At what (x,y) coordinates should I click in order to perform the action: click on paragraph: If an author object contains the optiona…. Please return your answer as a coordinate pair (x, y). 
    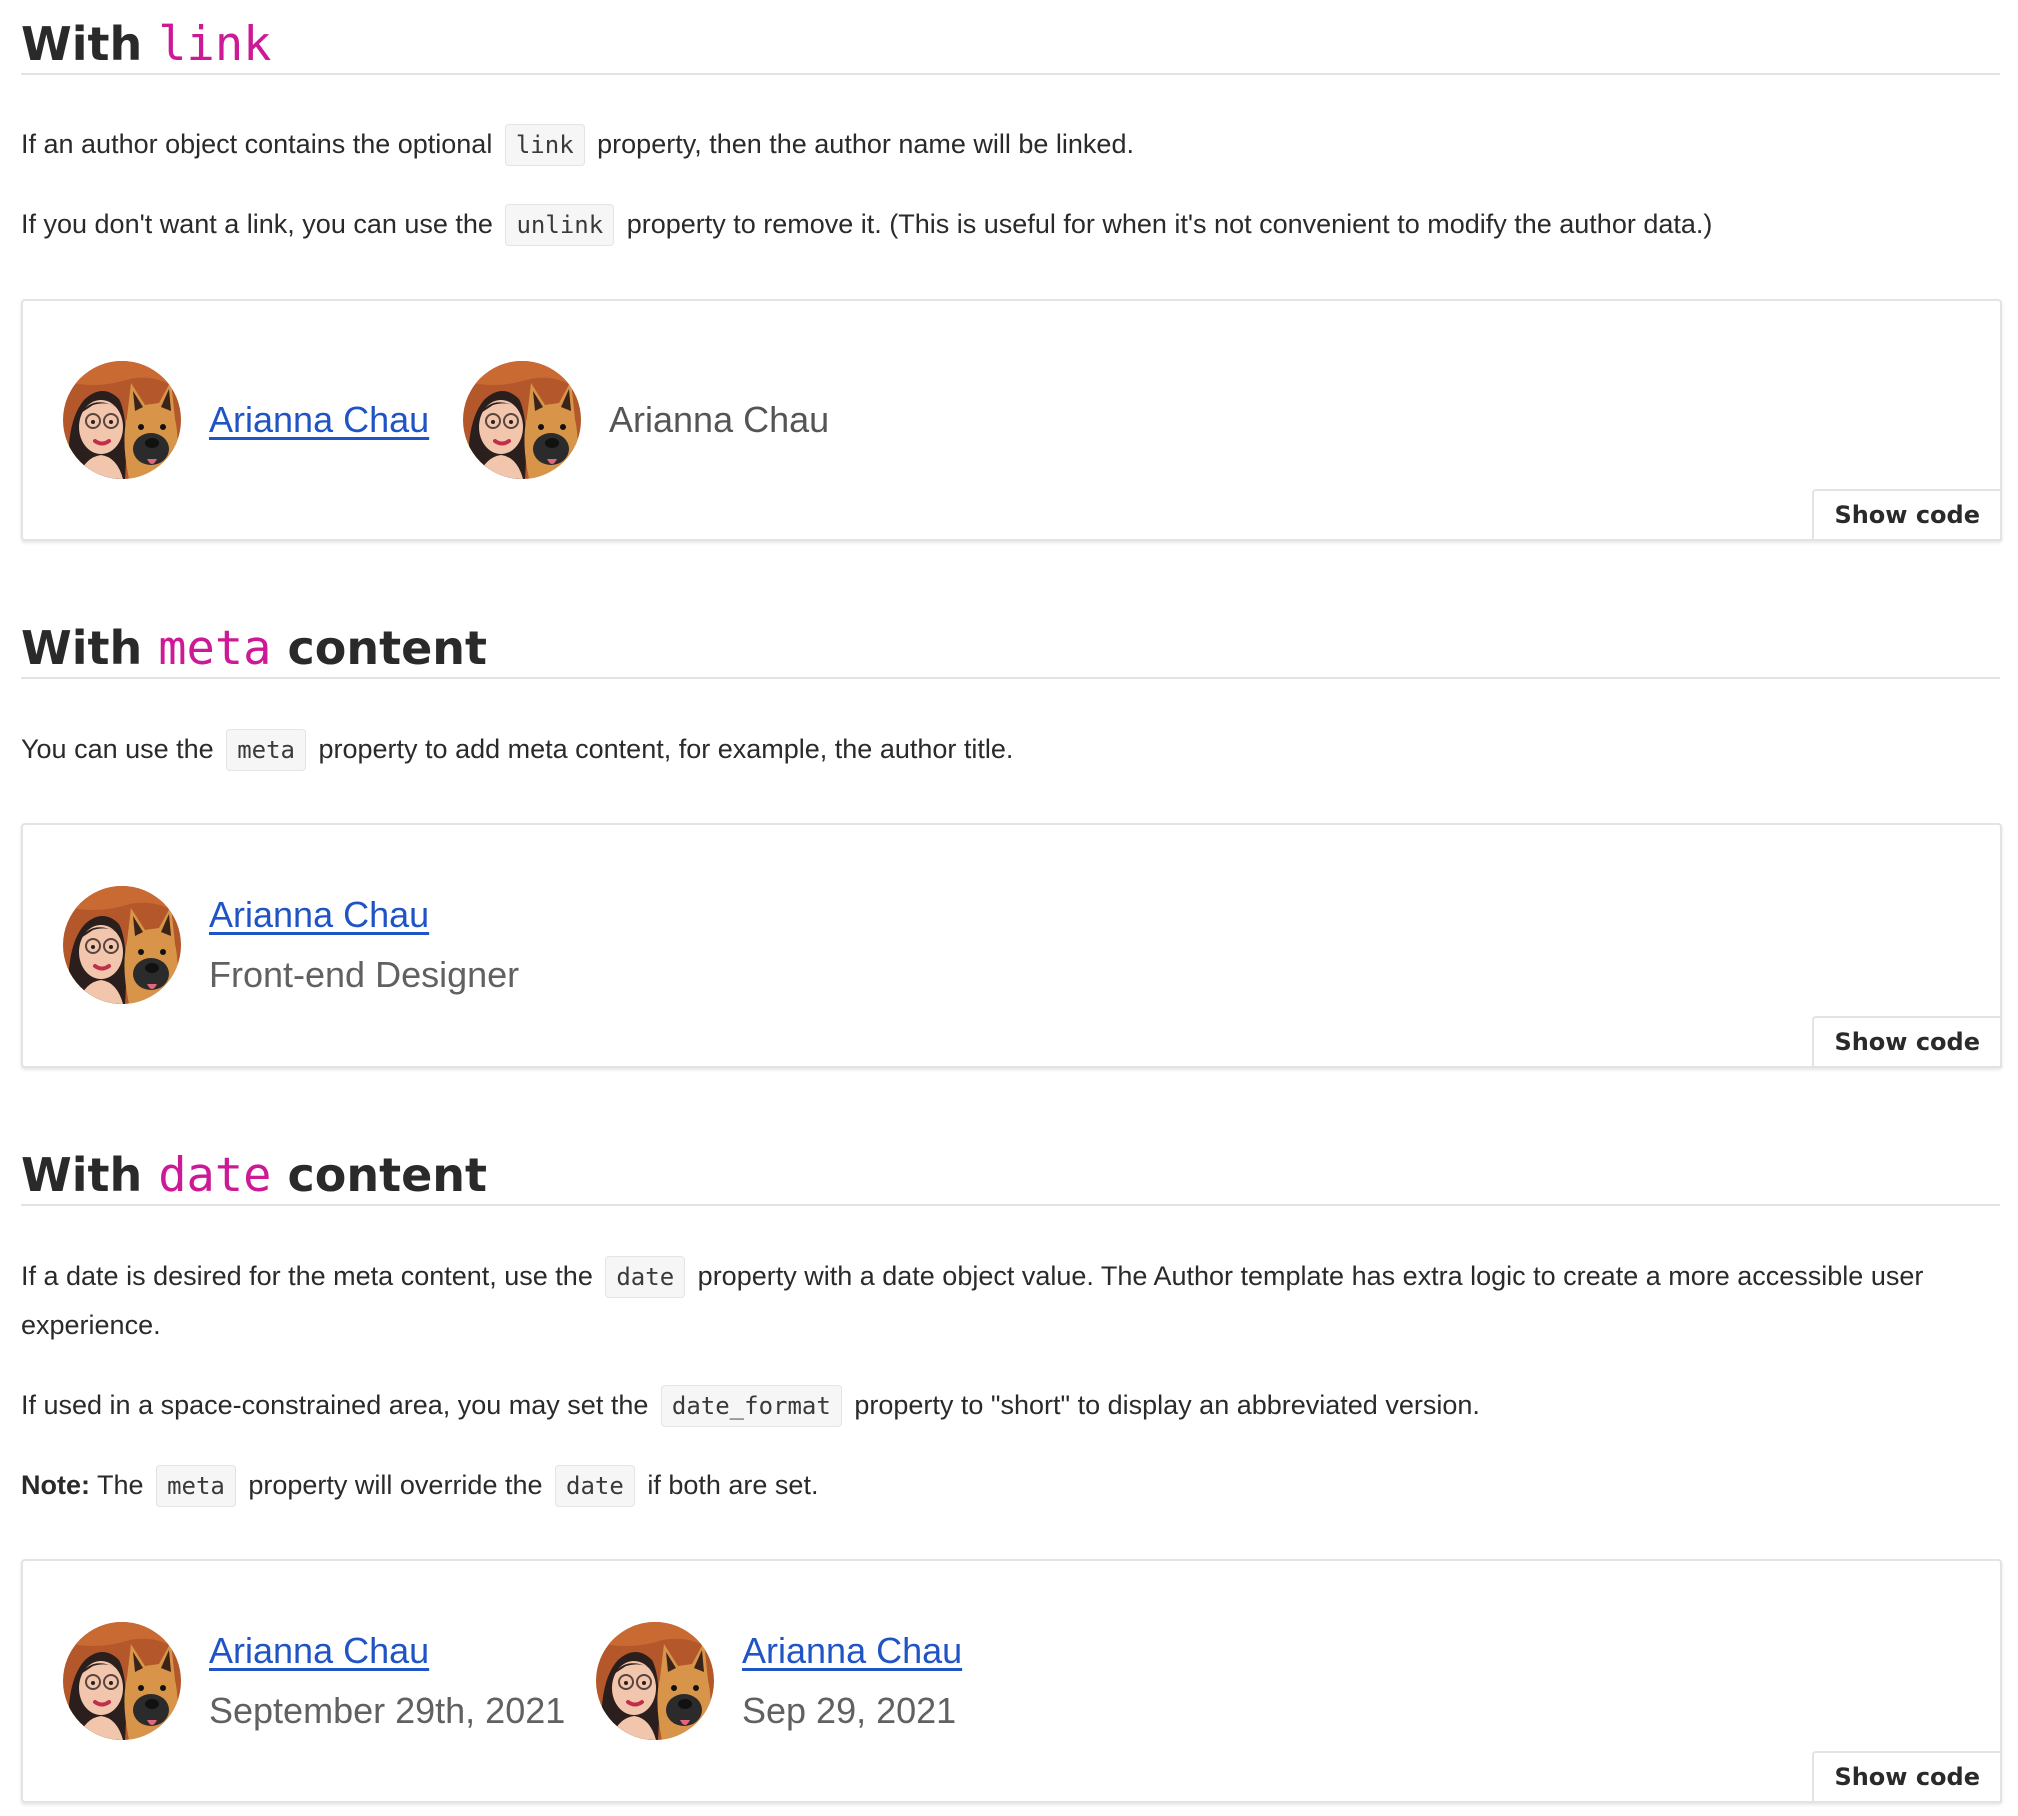
    Looking at the image, I should click on (577, 144).